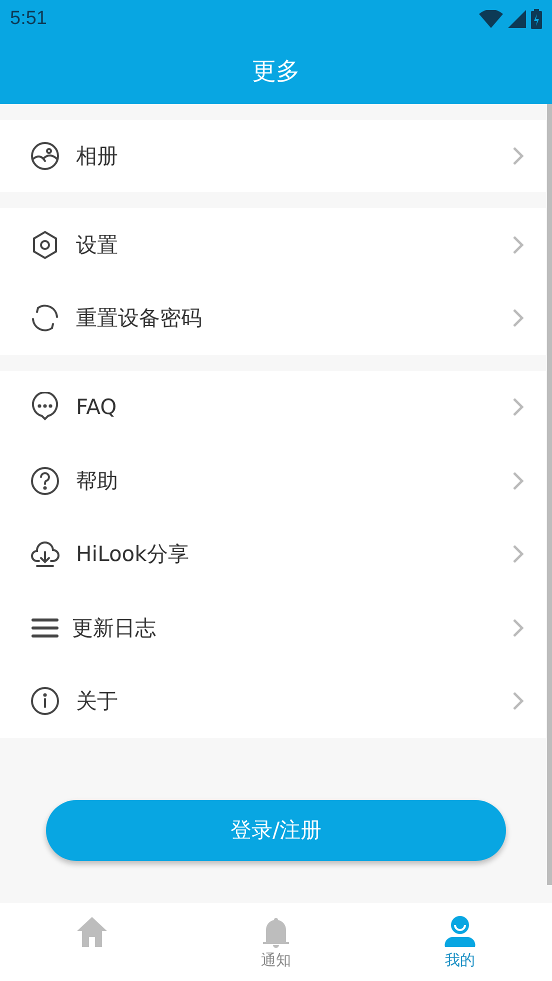  I want to click on status-time: 5:51, so click(28, 19).